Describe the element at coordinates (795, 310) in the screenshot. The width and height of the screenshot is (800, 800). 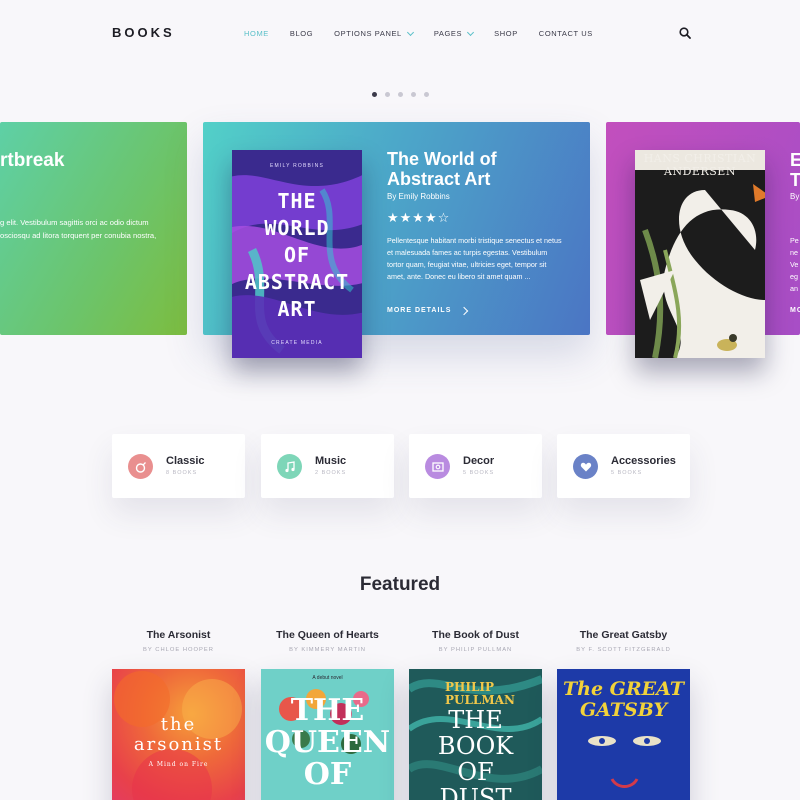
I see `slide-right-more: MO` at that location.